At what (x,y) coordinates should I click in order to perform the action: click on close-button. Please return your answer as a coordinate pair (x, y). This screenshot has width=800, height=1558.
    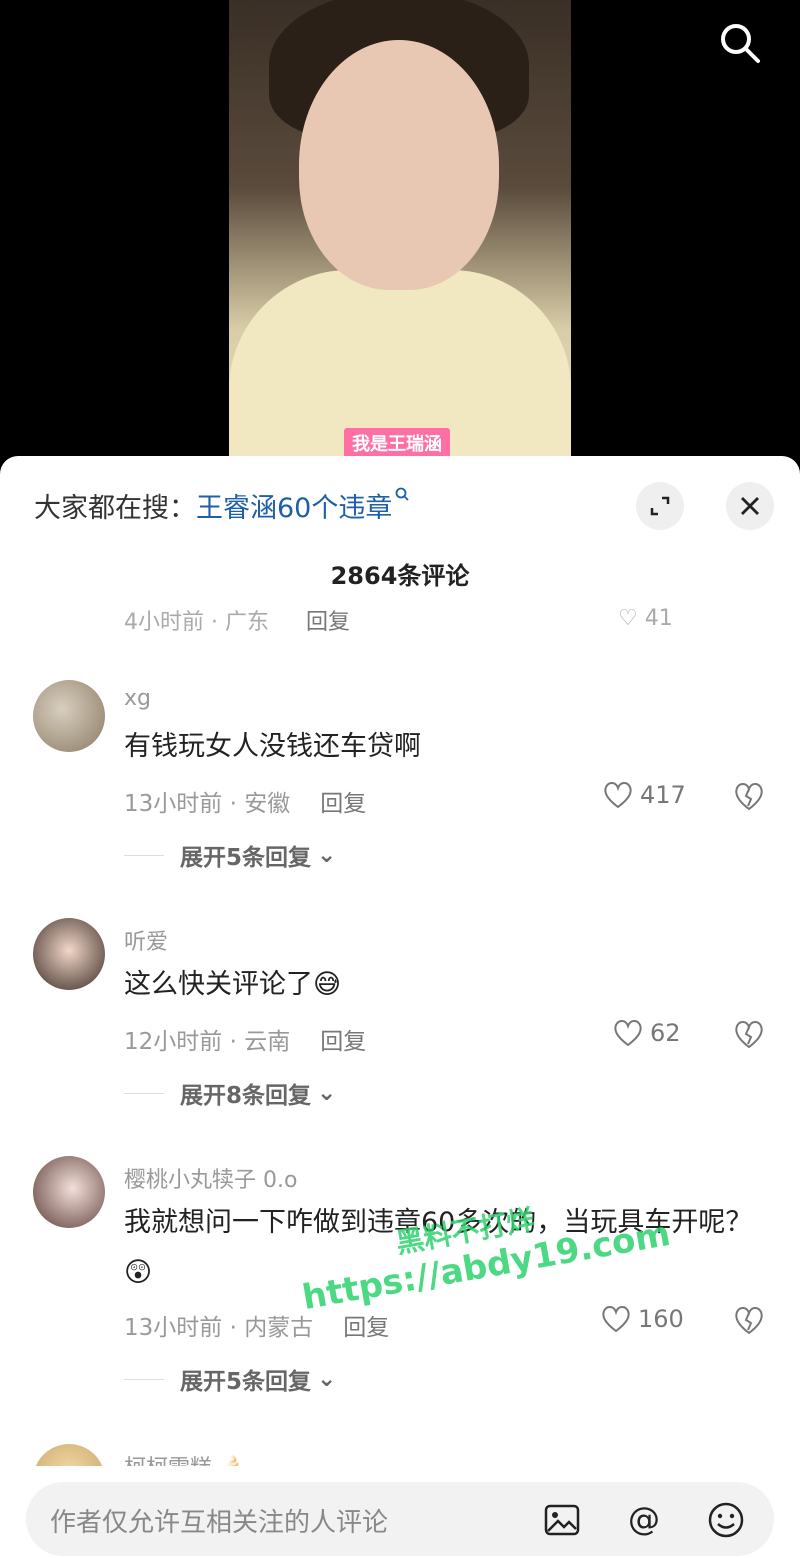
    Looking at the image, I should click on (750, 506).